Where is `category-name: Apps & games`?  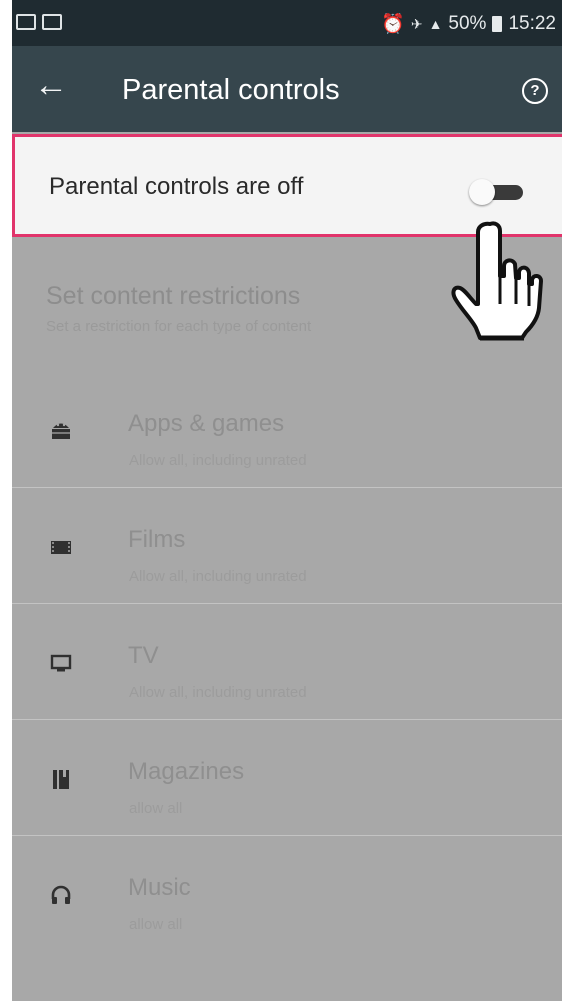 category-name: Apps & games is located at coordinates (206, 423).